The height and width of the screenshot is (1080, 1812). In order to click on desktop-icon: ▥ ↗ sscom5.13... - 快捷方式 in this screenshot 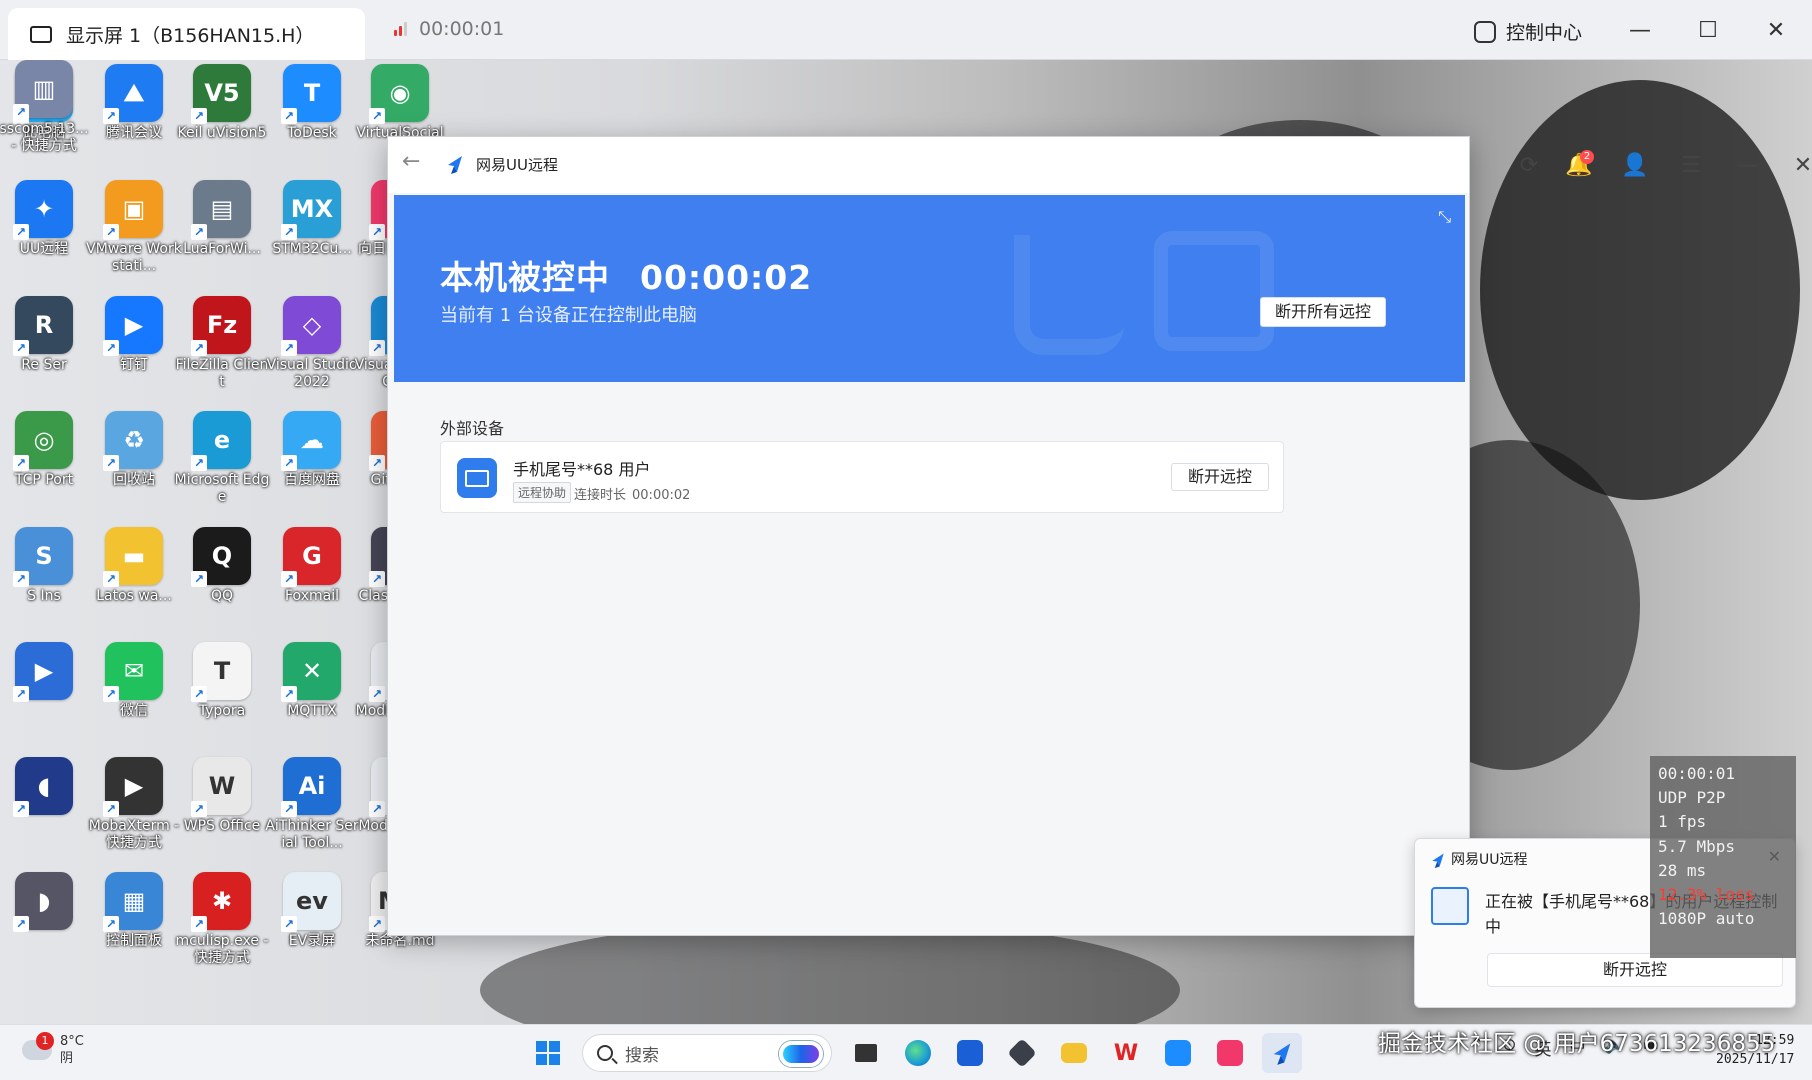, I will do `click(44, 107)`.